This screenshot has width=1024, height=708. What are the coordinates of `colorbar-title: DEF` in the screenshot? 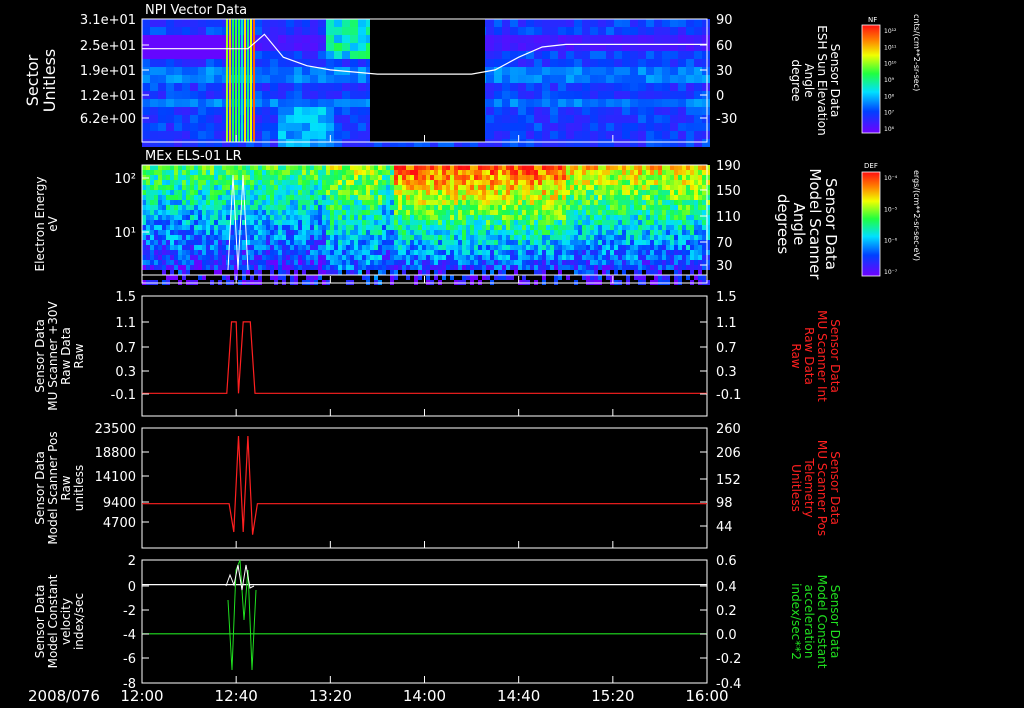 It's located at (871, 166).